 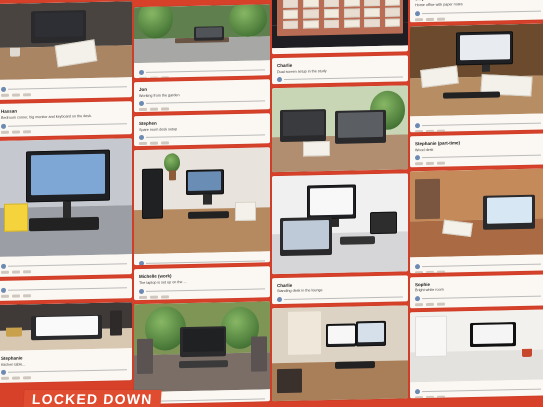 What do you see at coordinates (340, 289) in the screenshot?
I see `post-card: Charlie Standing desk in the lounge` at bounding box center [340, 289].